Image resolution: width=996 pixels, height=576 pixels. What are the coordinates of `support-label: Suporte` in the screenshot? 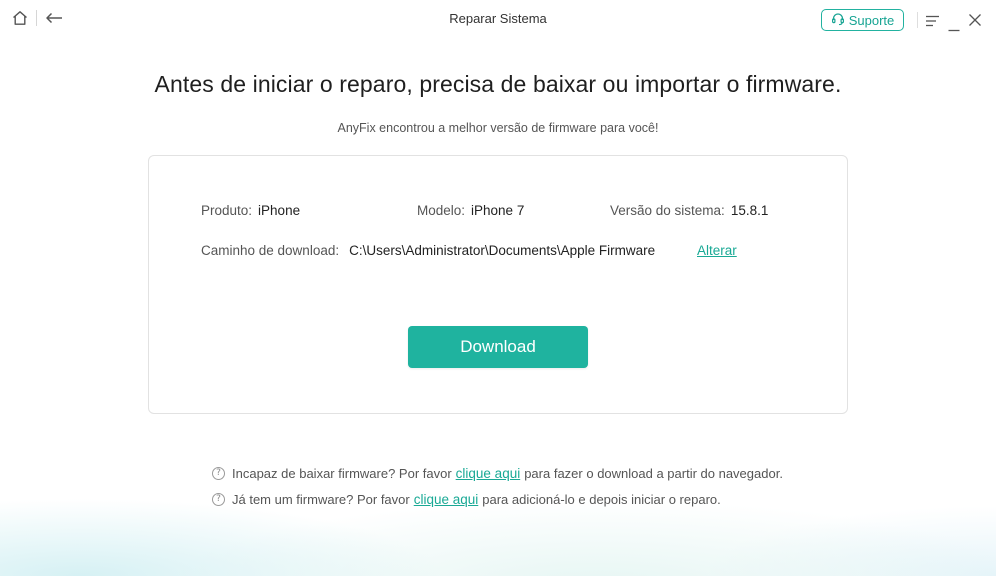 It's located at (871, 20).